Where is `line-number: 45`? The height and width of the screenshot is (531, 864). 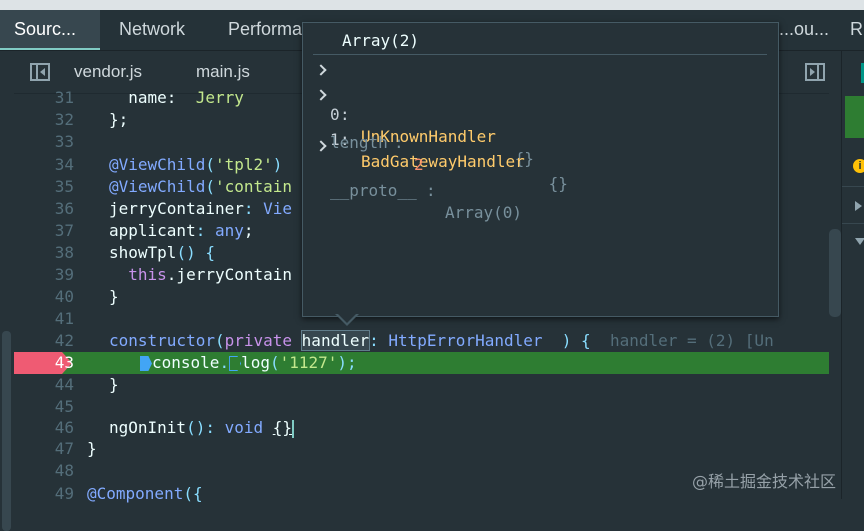
line-number: 45 is located at coordinates (44, 407).